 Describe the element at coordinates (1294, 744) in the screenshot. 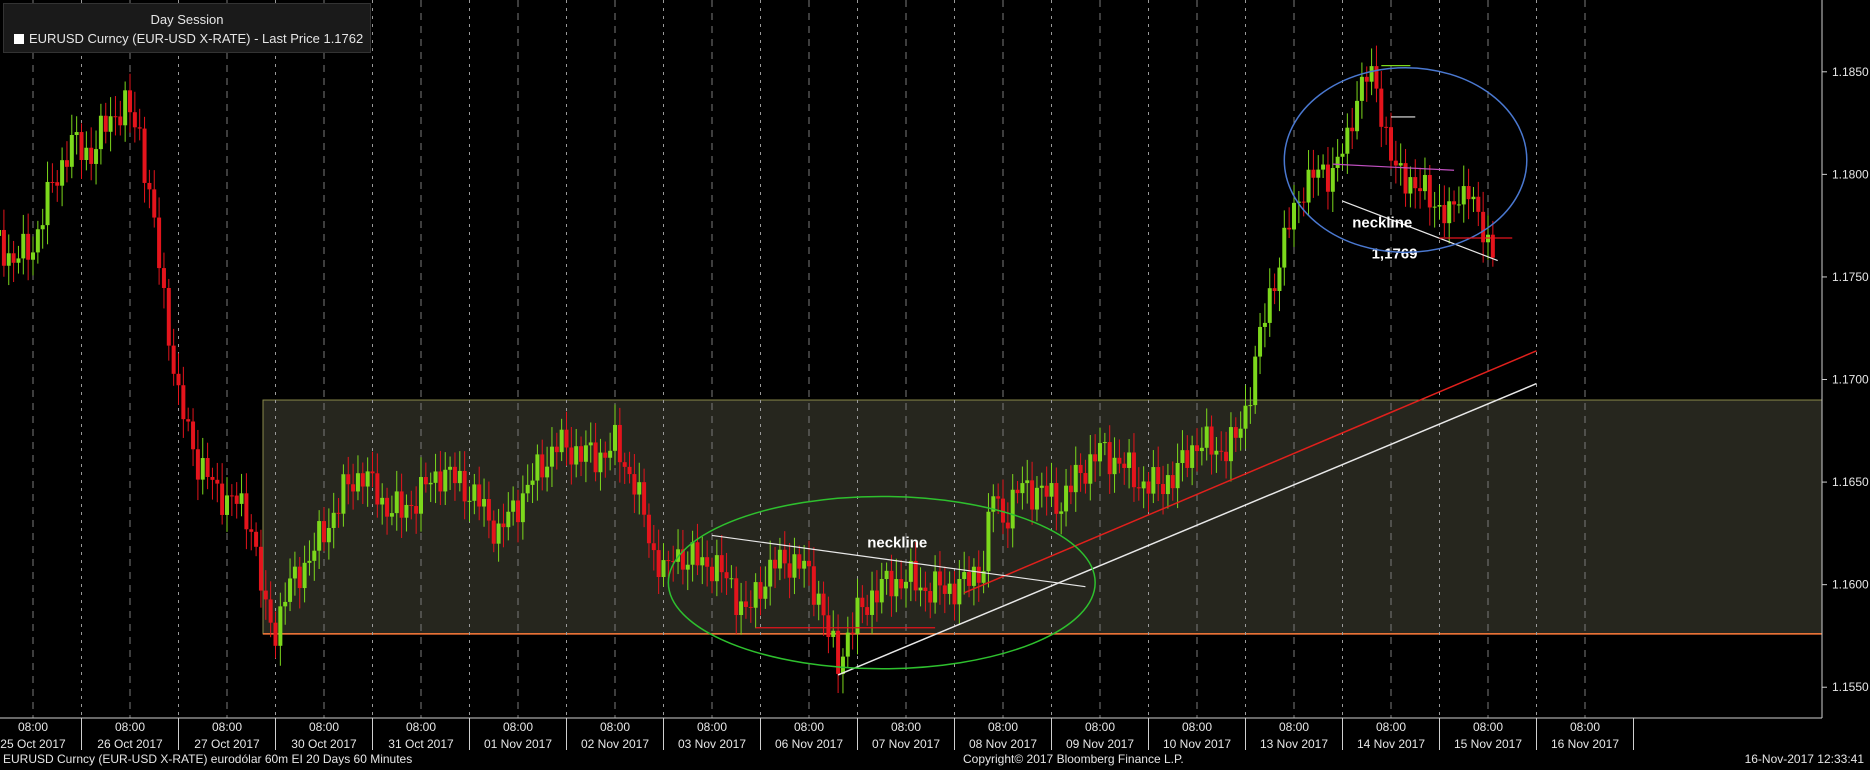

I see `x-tick-date: 13 Nov 2017` at that location.